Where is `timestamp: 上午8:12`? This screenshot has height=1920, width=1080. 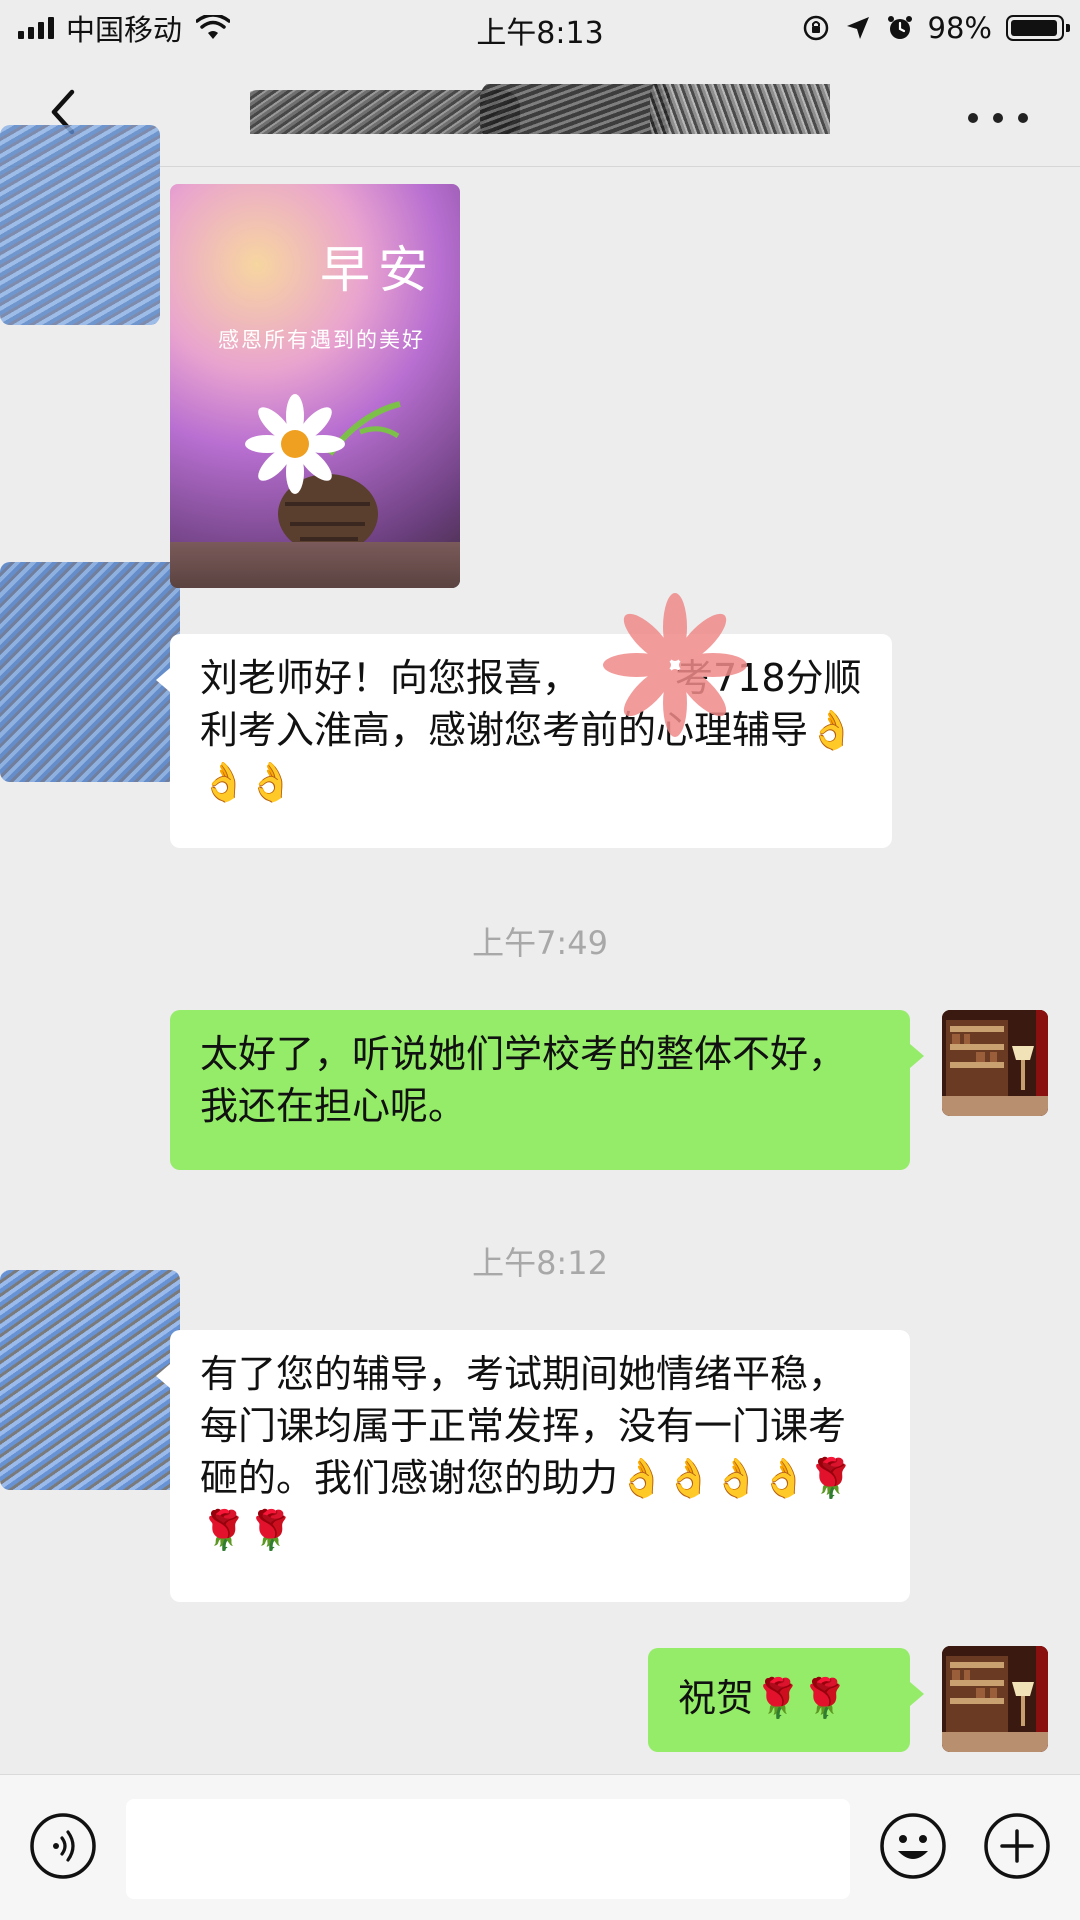 timestamp: 上午8:12 is located at coordinates (540, 1263).